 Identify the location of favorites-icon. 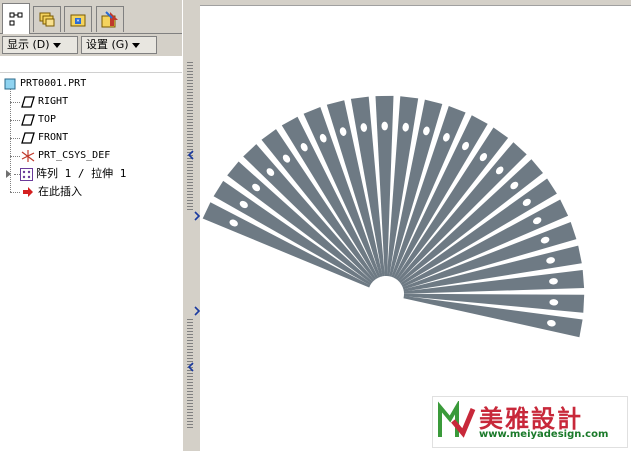
(109, 18).